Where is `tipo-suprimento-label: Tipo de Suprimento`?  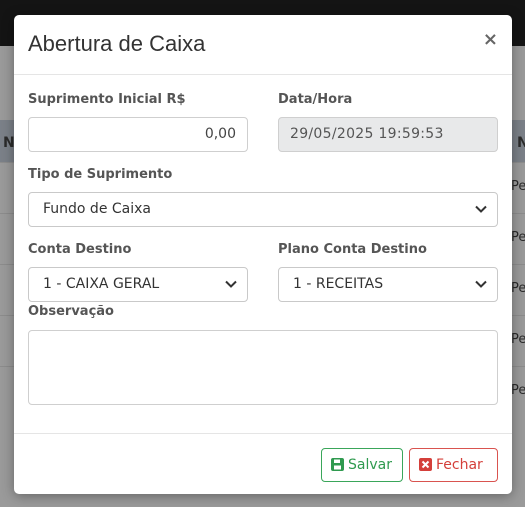 tipo-suprimento-label: Tipo de Suprimento is located at coordinates (100, 174).